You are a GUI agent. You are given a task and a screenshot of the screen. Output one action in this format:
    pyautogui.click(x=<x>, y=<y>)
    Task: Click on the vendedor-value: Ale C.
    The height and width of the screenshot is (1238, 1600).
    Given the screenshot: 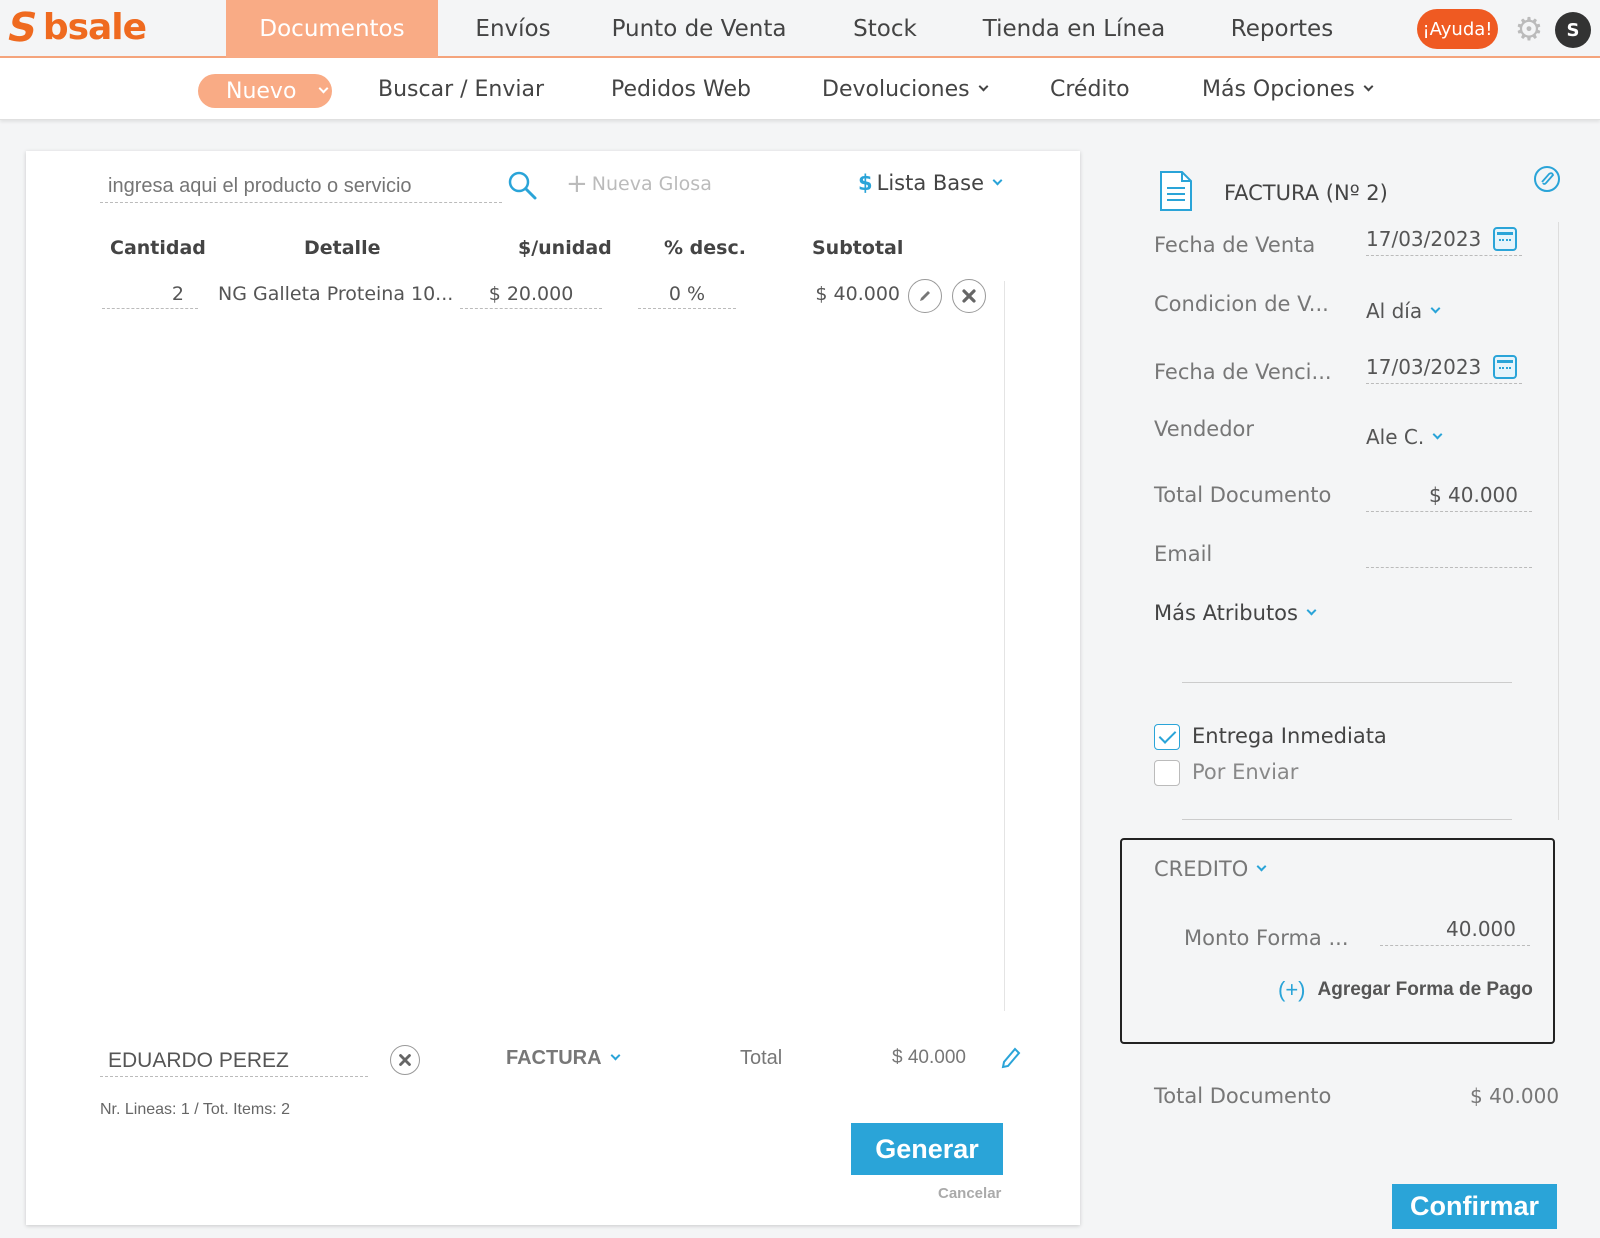 What is the action you would take?
    pyautogui.click(x=1395, y=437)
    